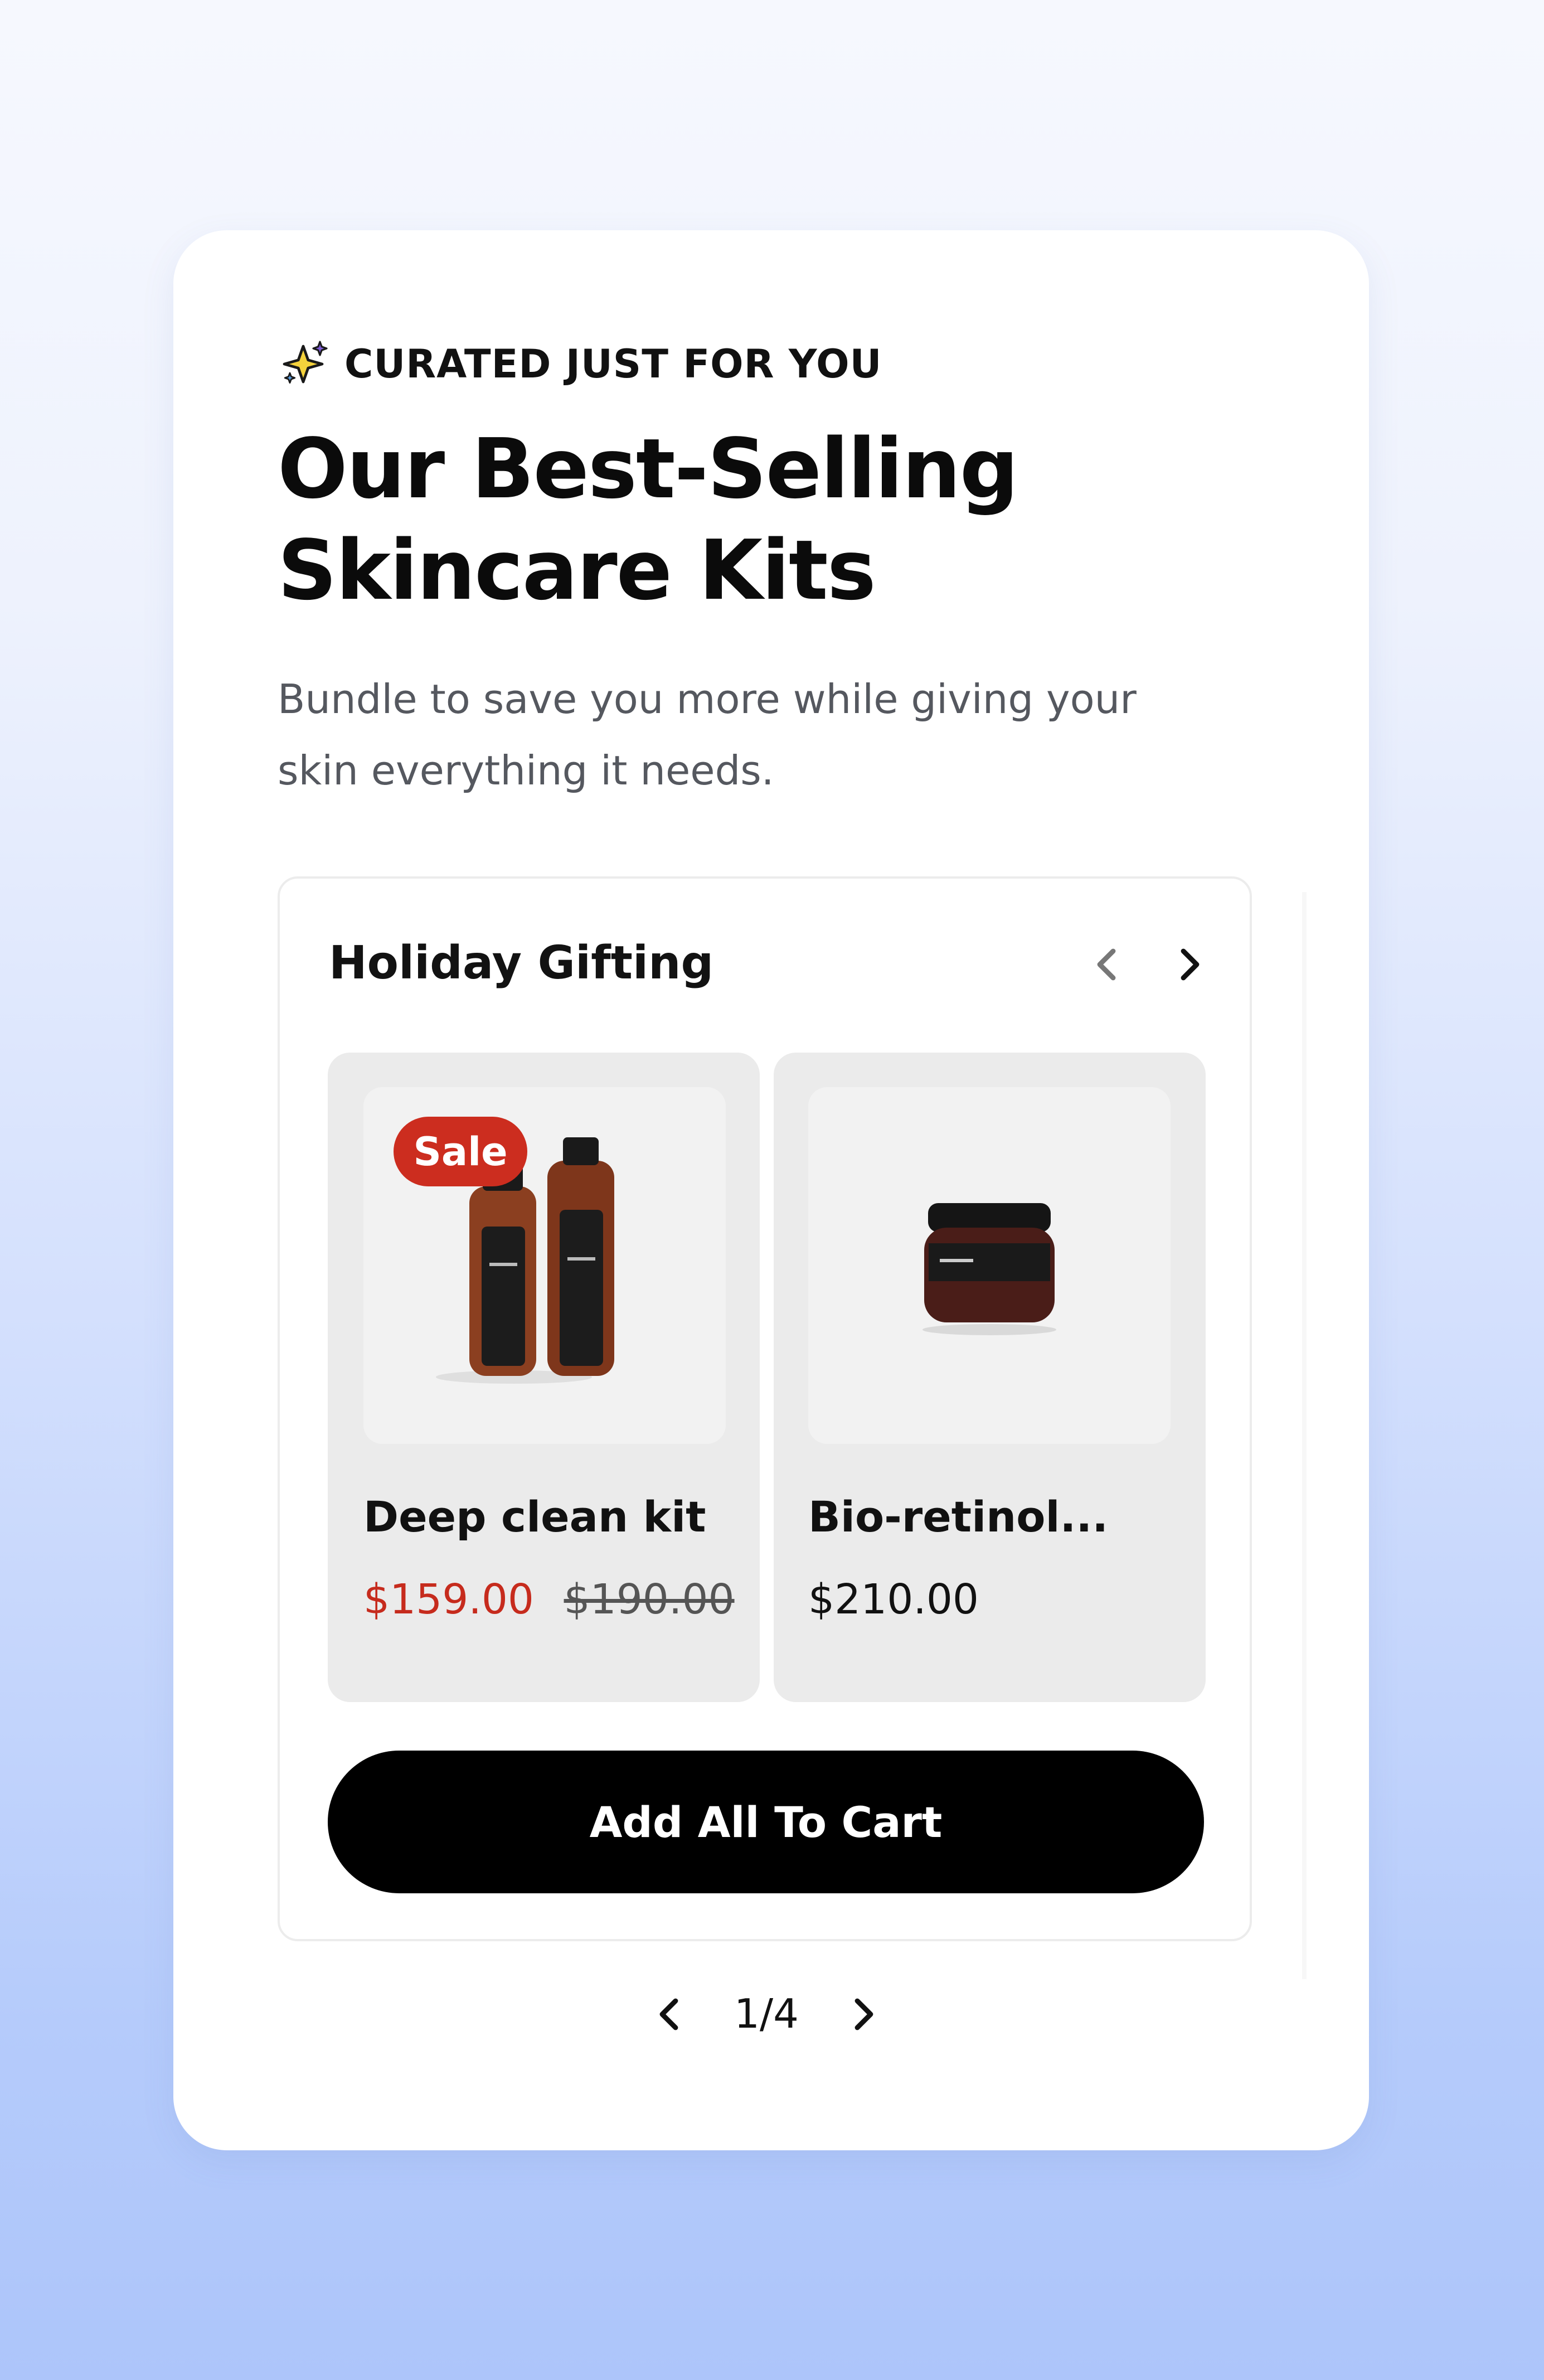 Image resolution: width=1544 pixels, height=2380 pixels. I want to click on sale-price: $159.00, so click(449, 1599).